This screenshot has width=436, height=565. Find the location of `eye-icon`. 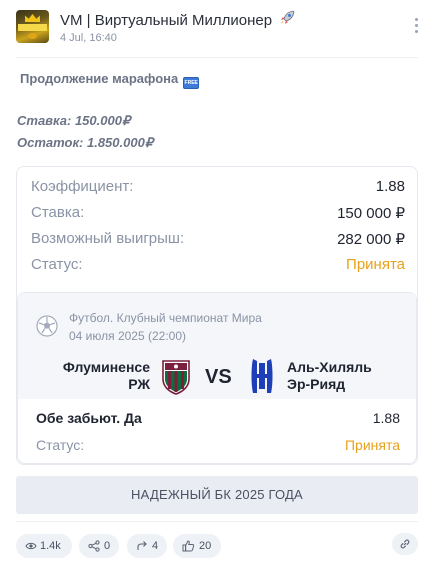

eye-icon is located at coordinates (31, 546).